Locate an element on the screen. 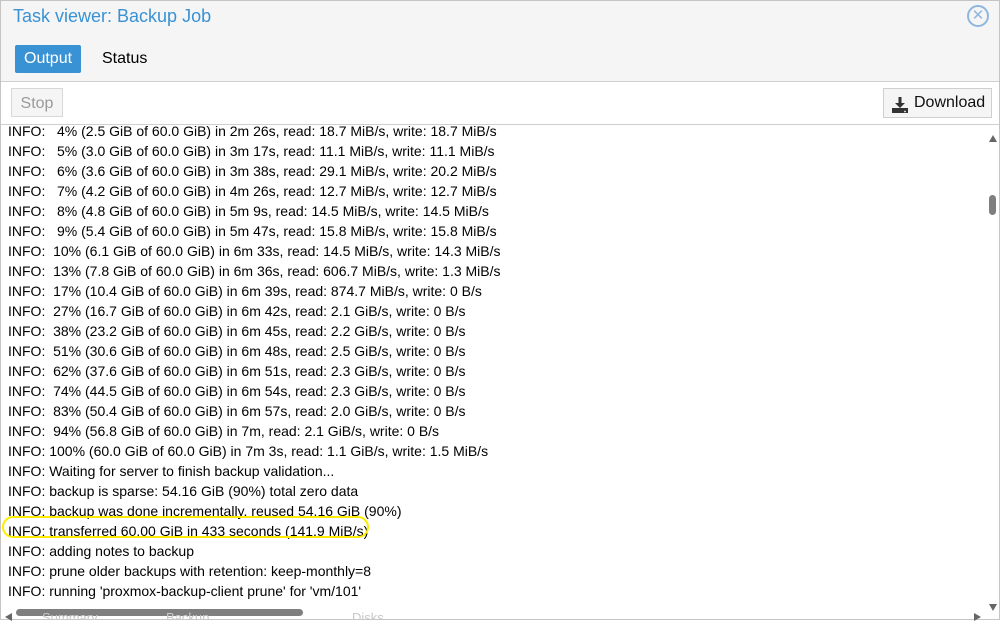 This screenshot has width=1000, height=626. download-button: Download is located at coordinates (937, 103).